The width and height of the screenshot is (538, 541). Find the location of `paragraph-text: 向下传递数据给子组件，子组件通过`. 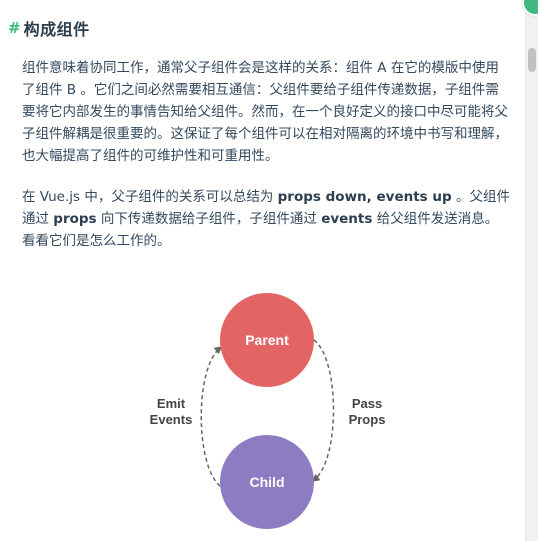

paragraph-text: 向下传递数据给子组件，子组件通过 is located at coordinates (209, 219).